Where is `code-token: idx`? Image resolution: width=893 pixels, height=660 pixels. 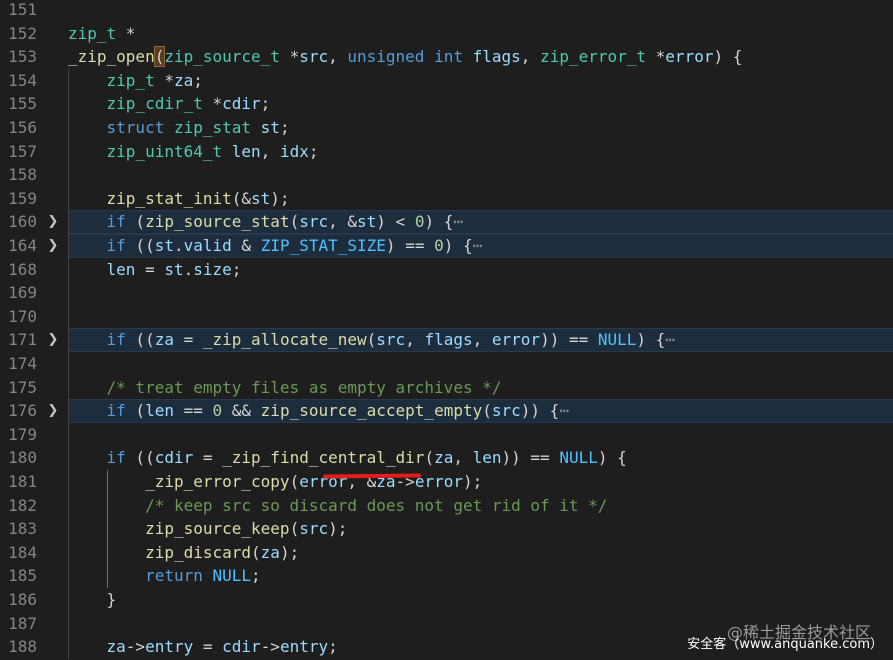 code-token: idx is located at coordinates (294, 151).